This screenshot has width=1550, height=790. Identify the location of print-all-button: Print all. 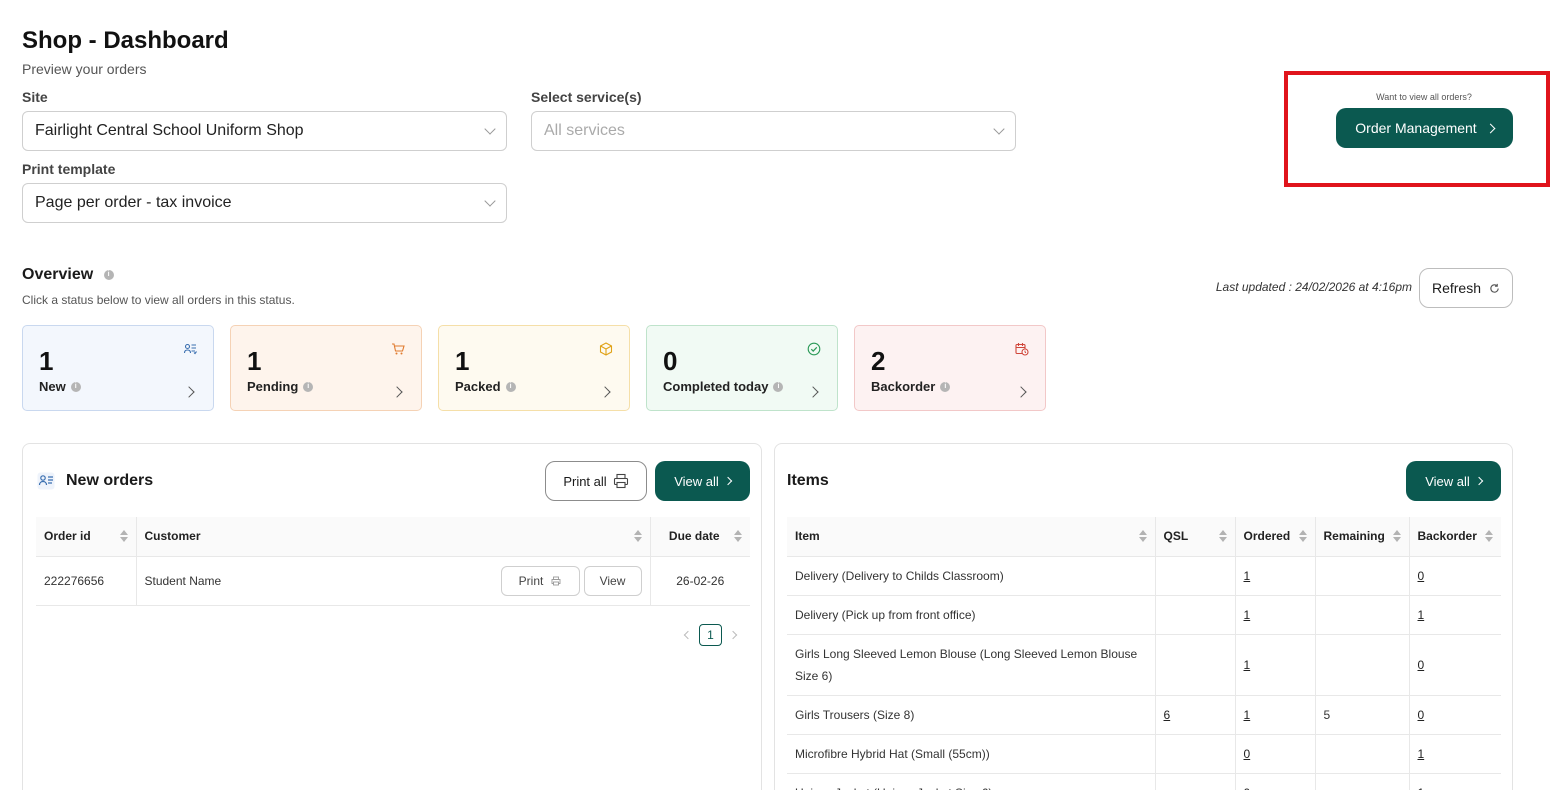
(596, 481).